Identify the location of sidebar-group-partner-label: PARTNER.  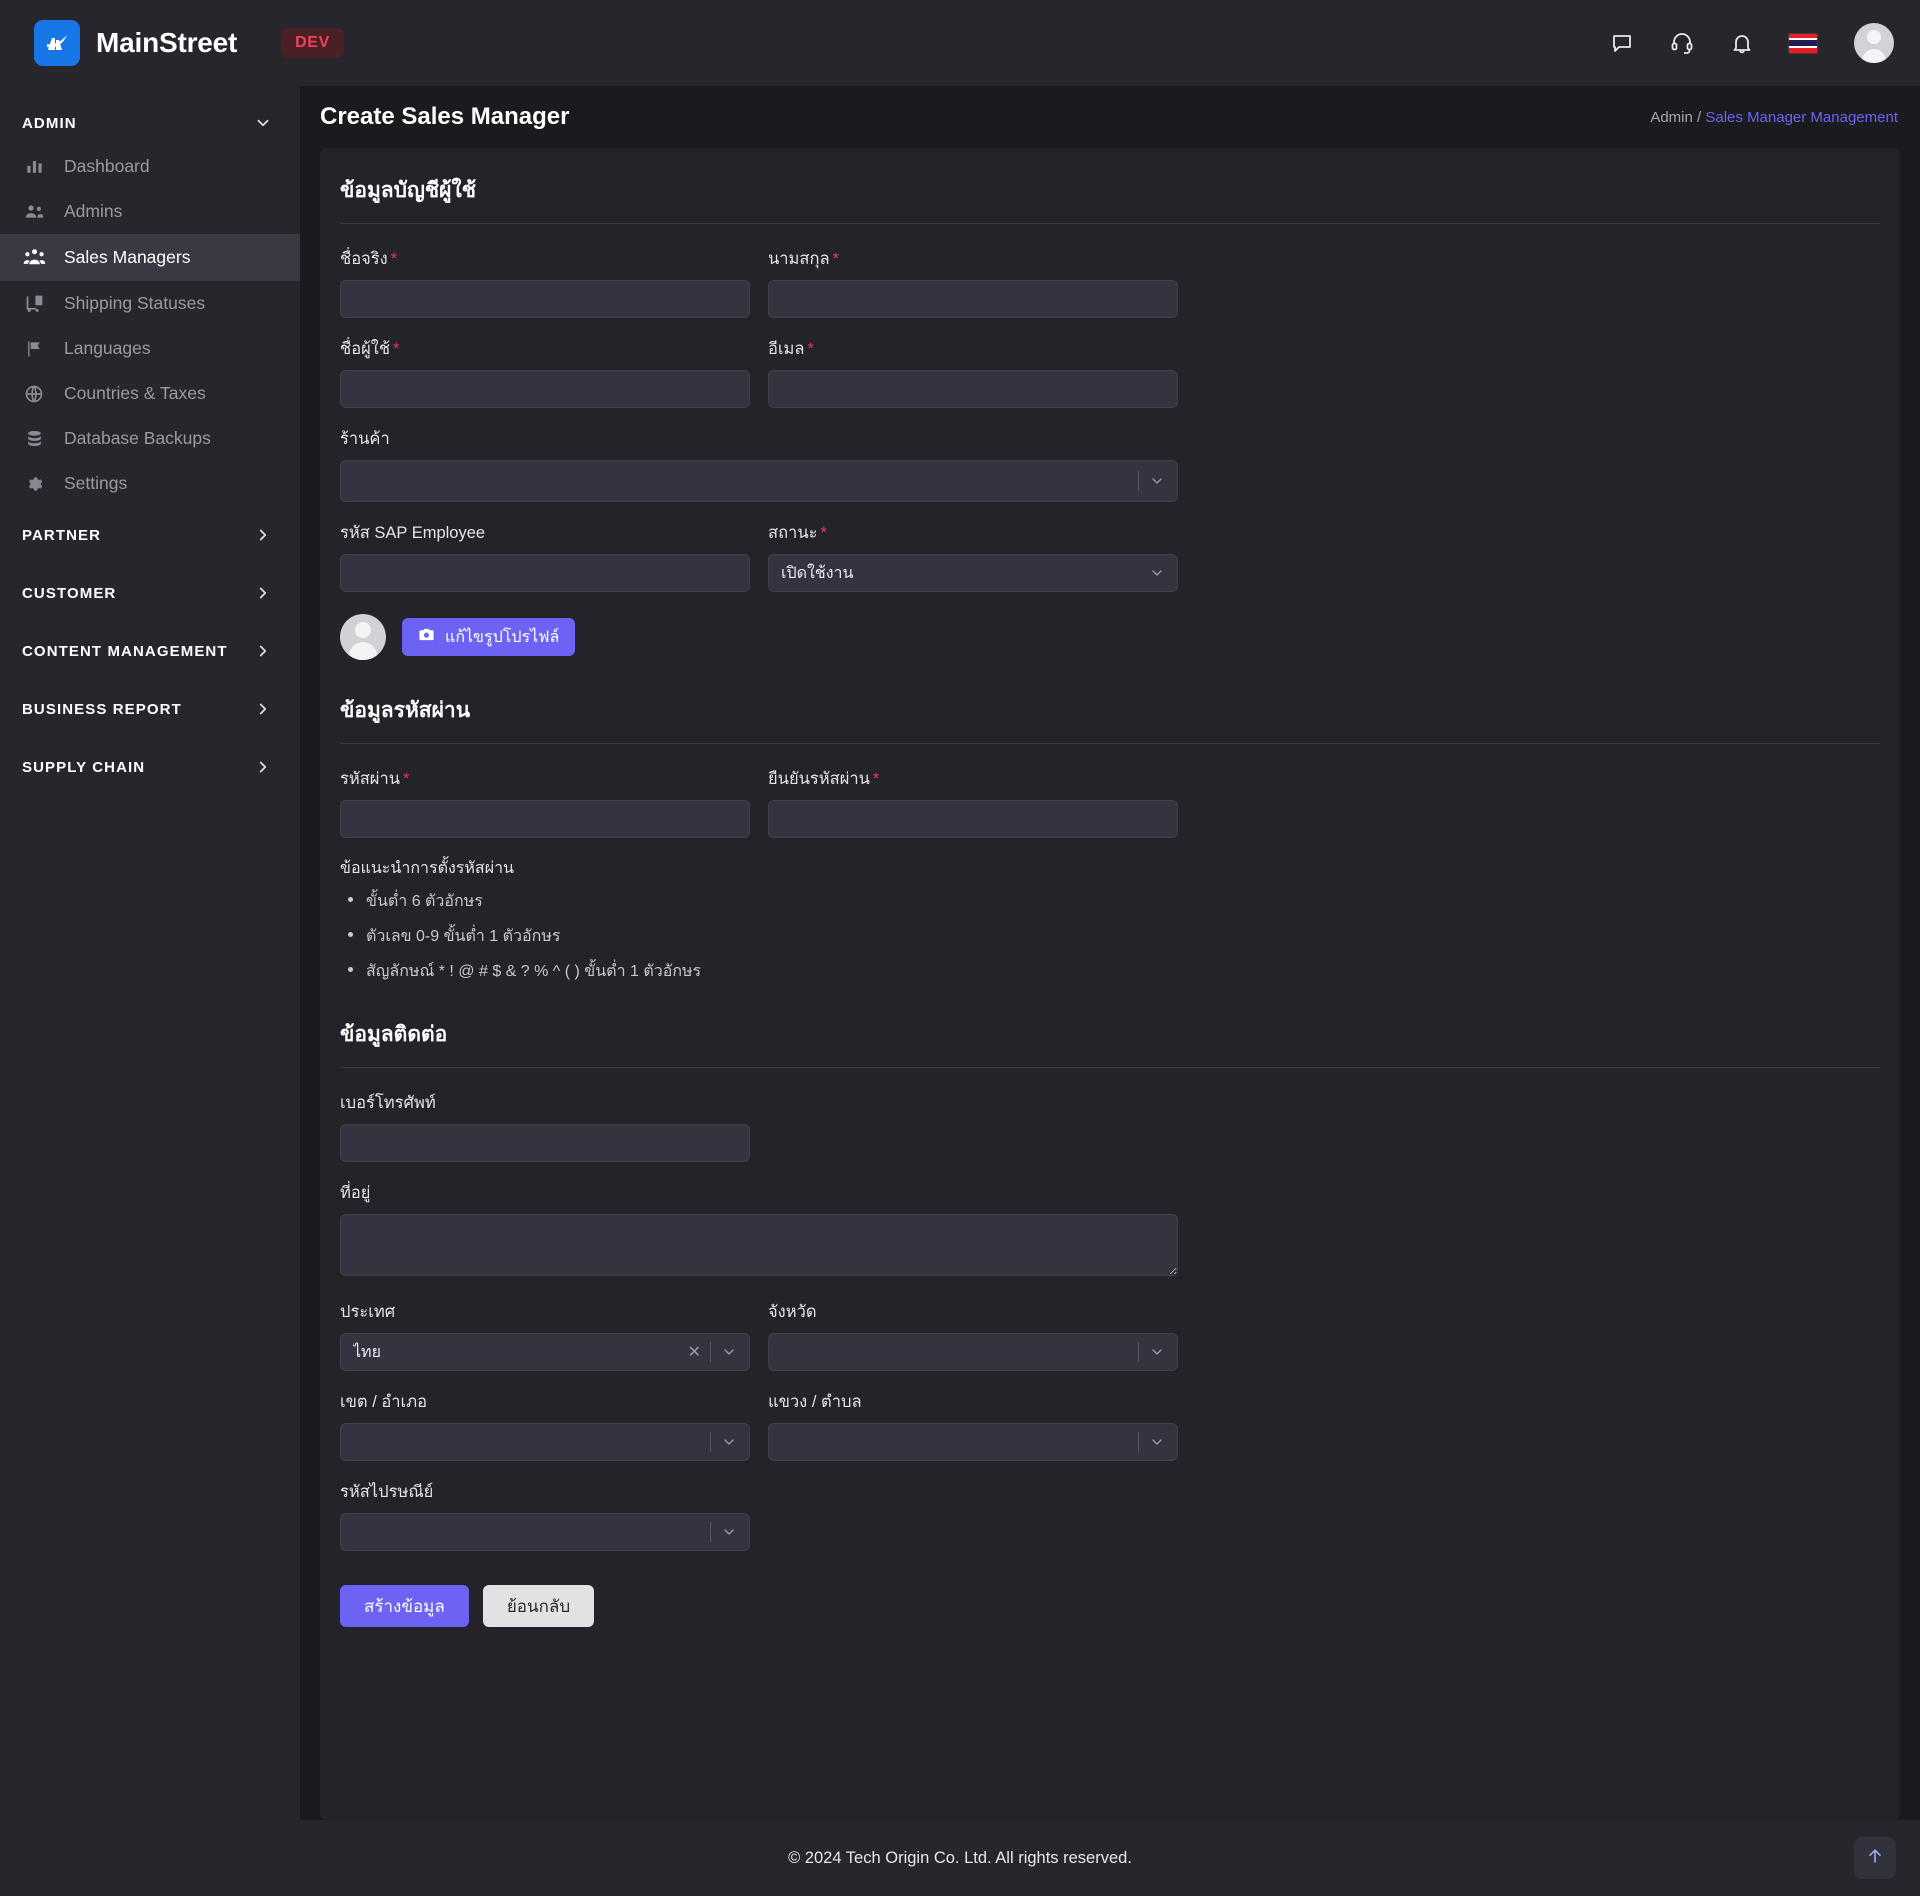
(62, 535).